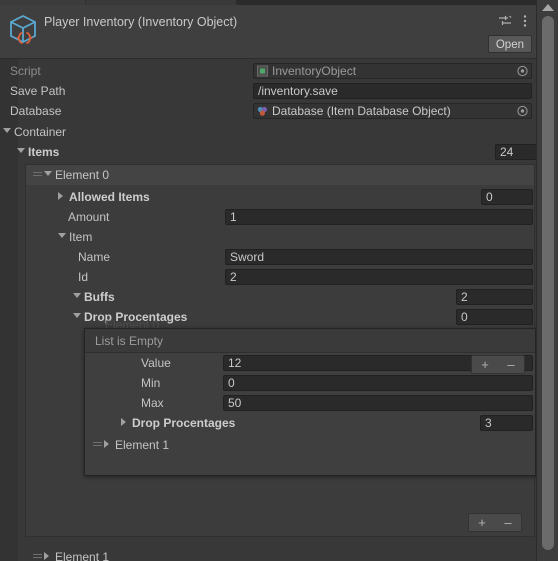  Describe the element at coordinates (298, 91) in the screenshot. I see `save-path-value: /inventory.save` at that location.